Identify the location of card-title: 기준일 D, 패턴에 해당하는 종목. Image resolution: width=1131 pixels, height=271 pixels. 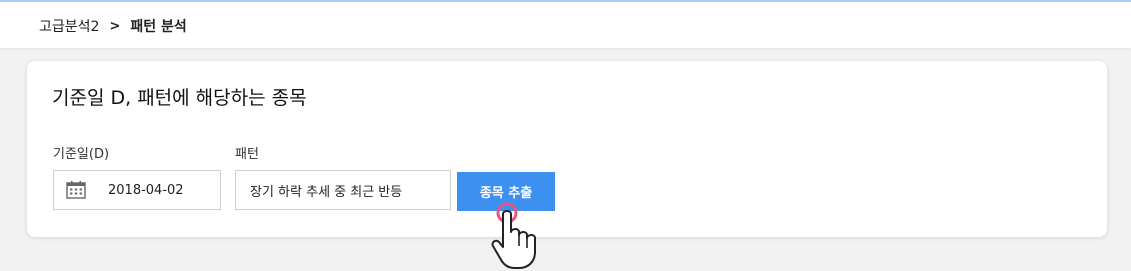
(179, 98).